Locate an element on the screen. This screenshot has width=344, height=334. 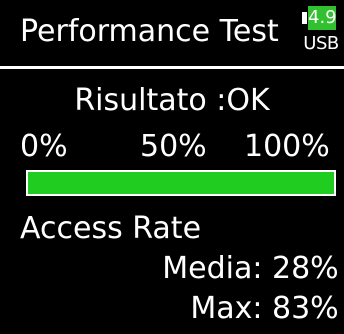
scale-mid-label: 50% is located at coordinates (173, 146).